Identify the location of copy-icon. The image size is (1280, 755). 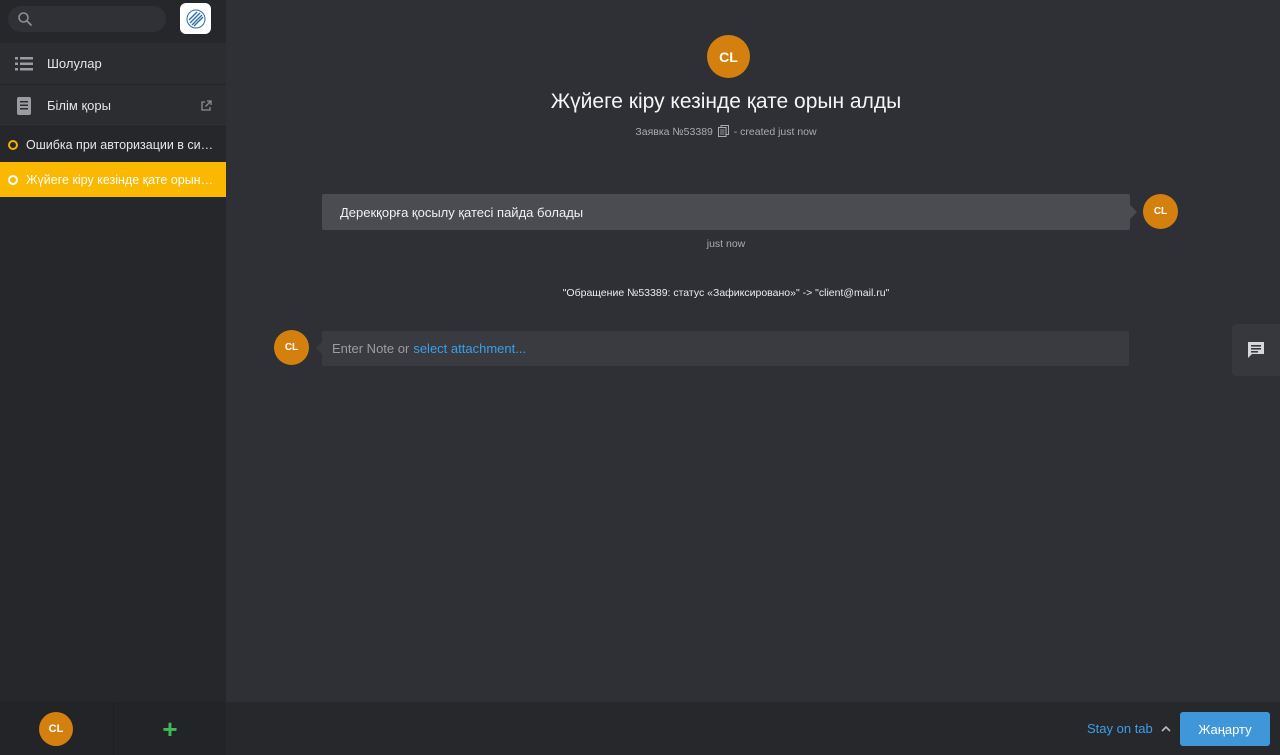
(723, 131).